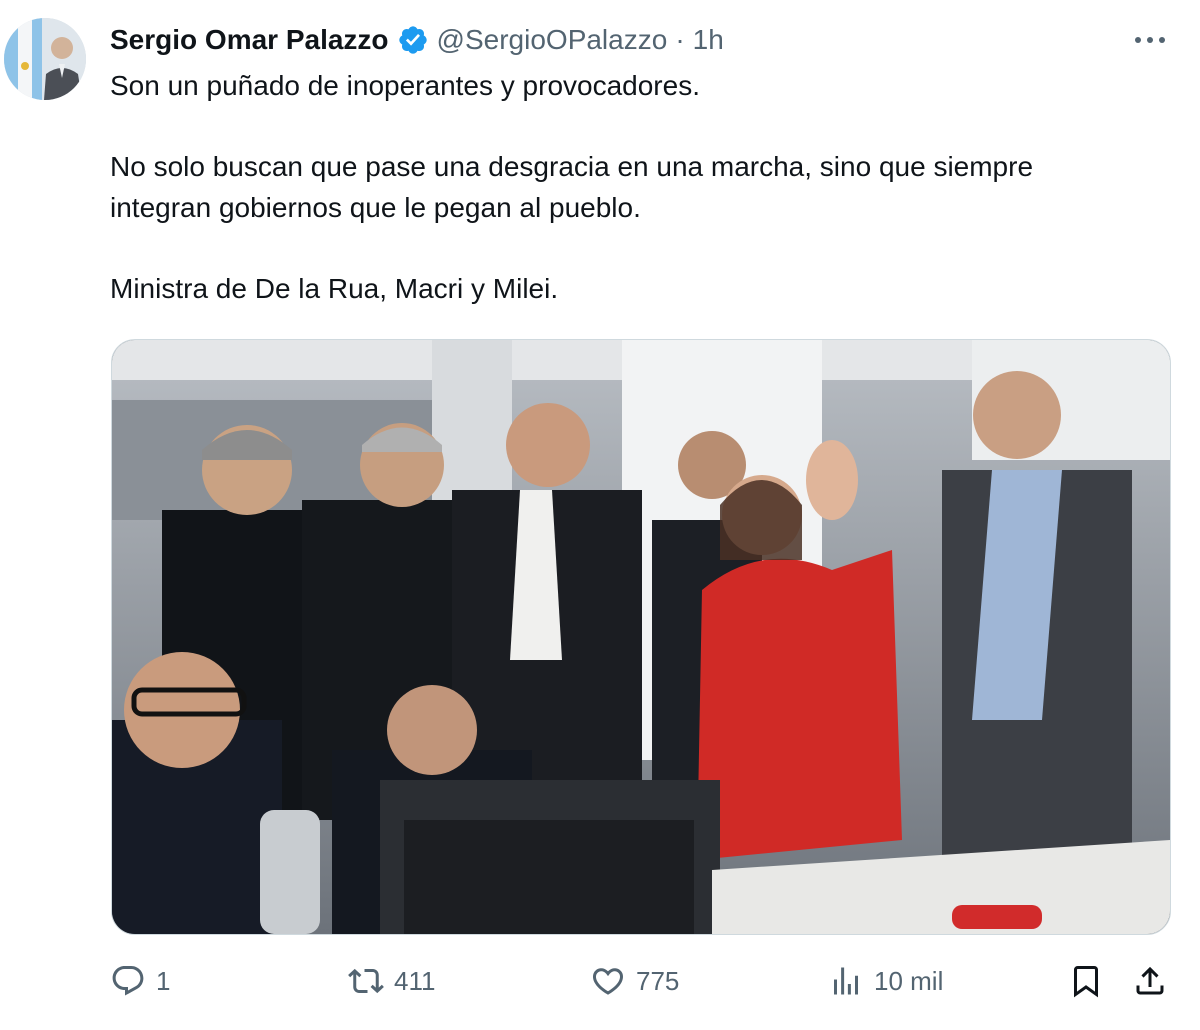  I want to click on like-button: 775, so click(634, 981).